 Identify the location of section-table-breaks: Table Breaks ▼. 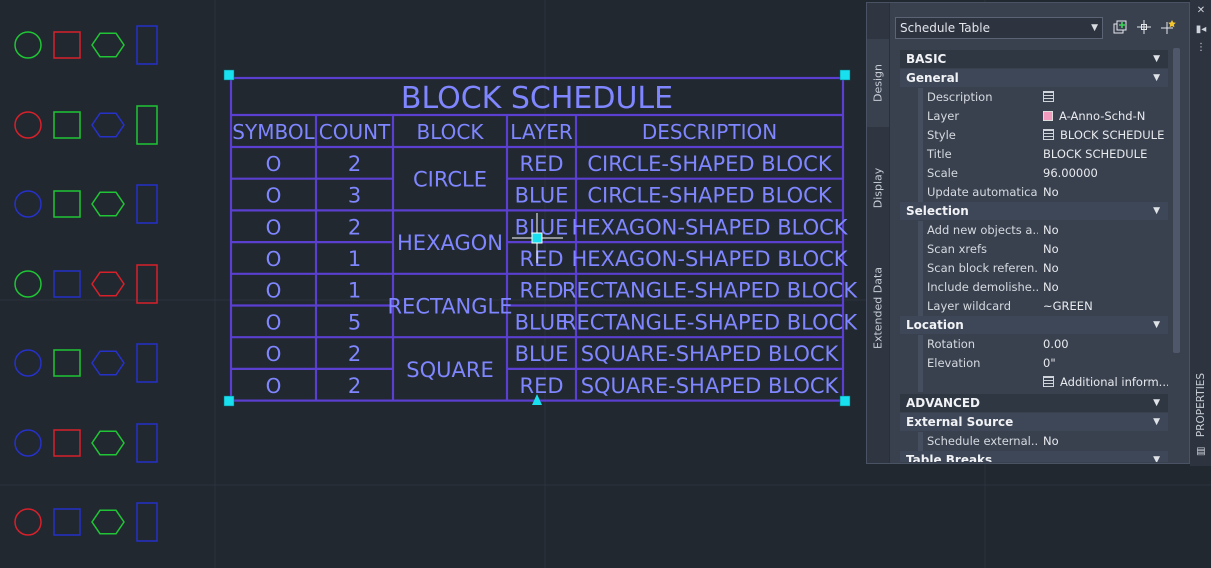
(1034, 456).